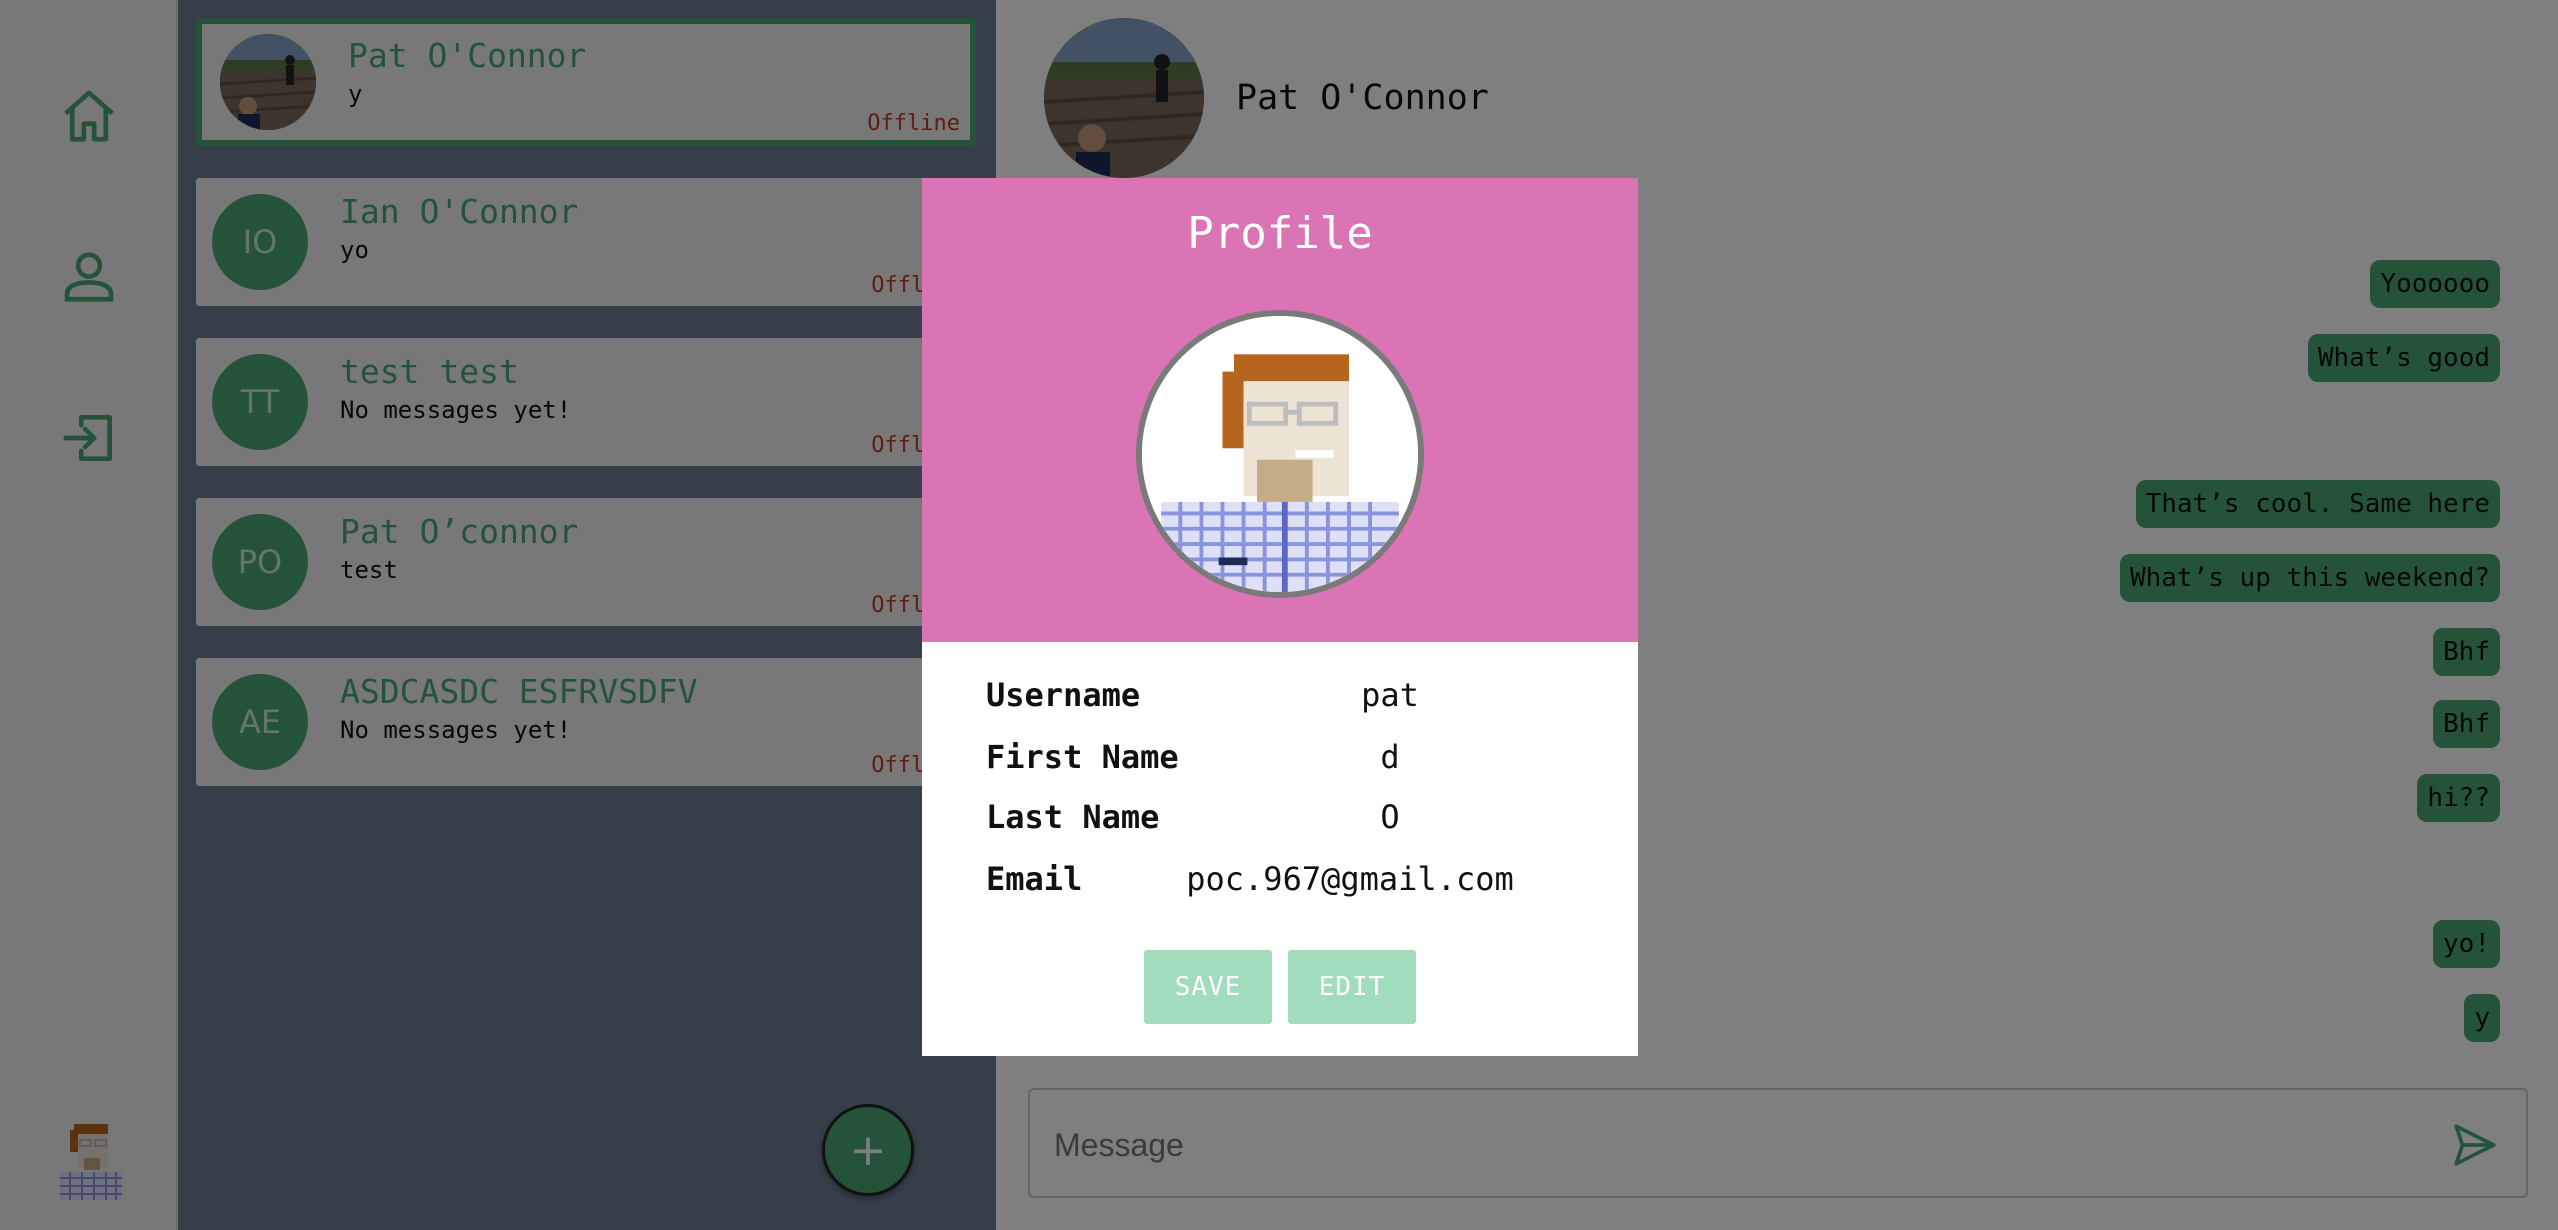  Describe the element at coordinates (1390, 695) in the screenshot. I see `username-value: pat` at that location.